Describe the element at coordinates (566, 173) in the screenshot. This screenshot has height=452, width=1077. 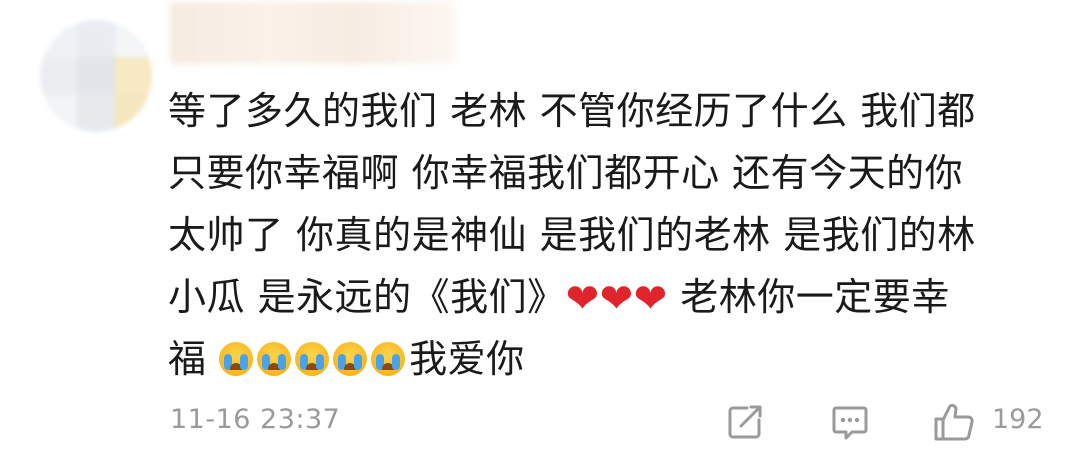
I see `comment-line-2: 只要你幸福啊 你幸福我们都开心 还有今天的你` at that location.